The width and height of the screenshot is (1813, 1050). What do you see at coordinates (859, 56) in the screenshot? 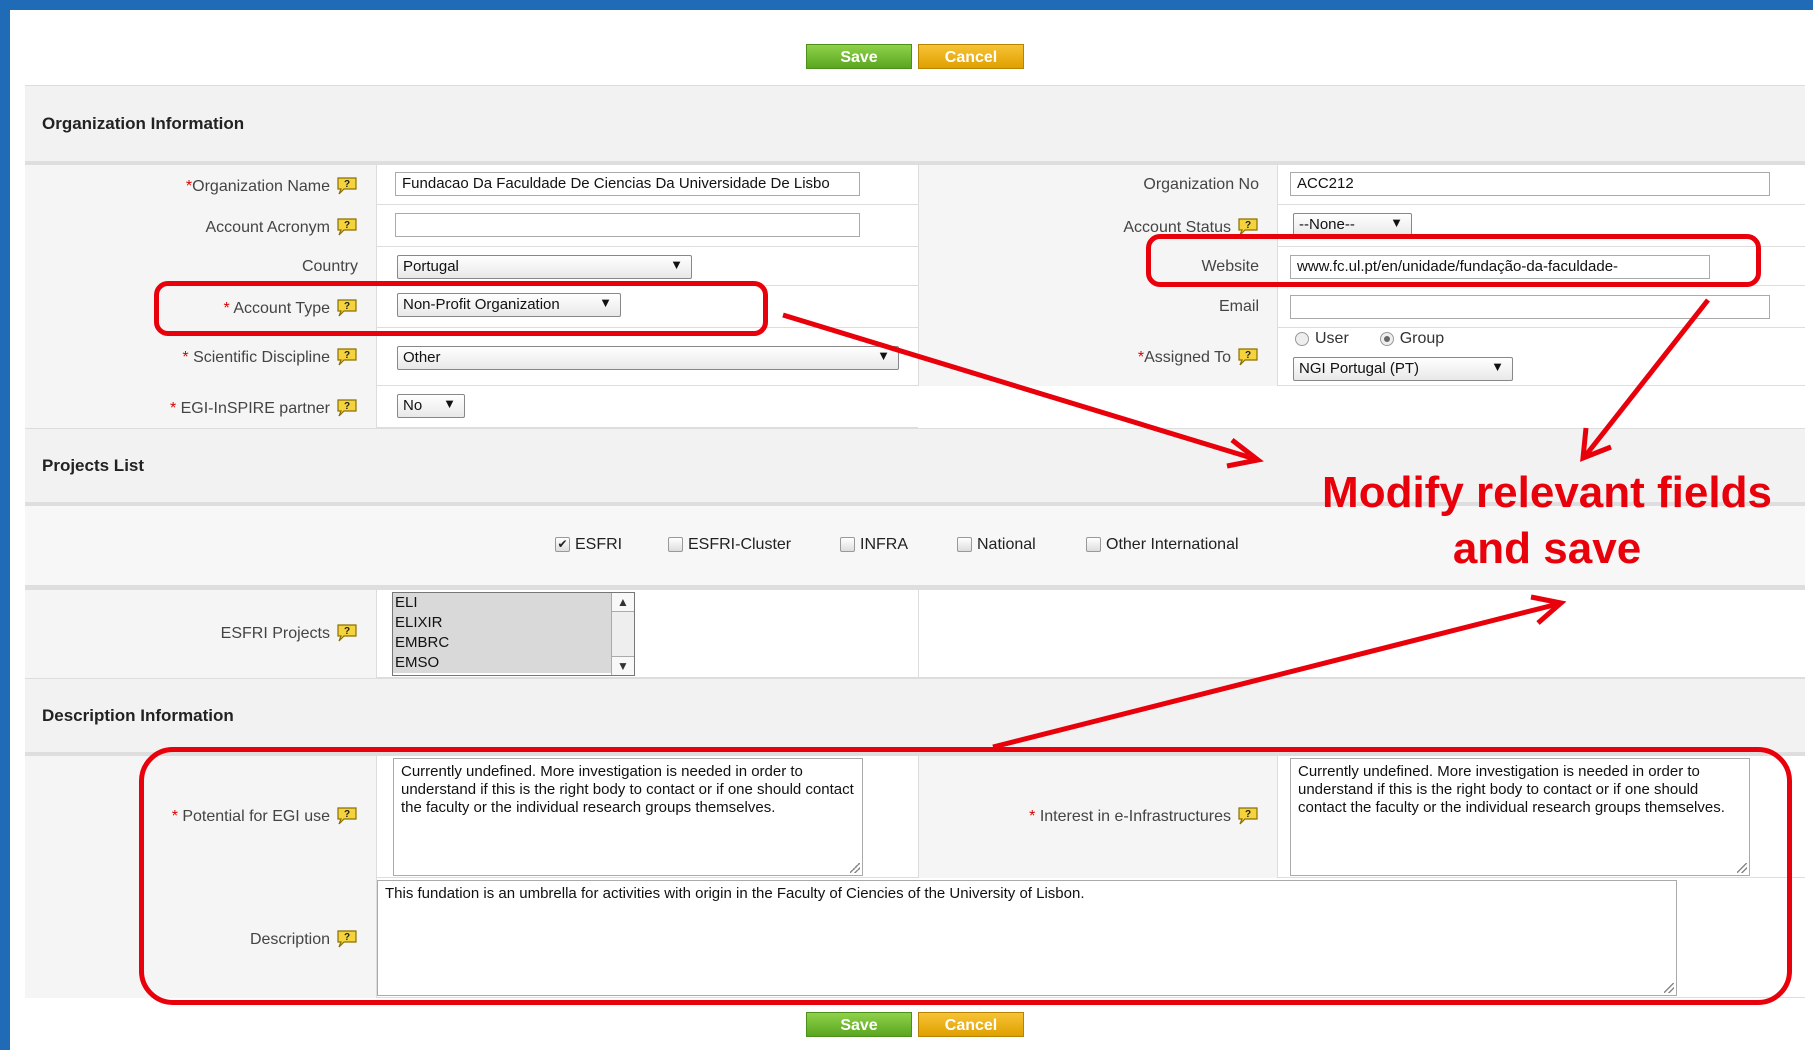
I see `save-button: Save` at bounding box center [859, 56].